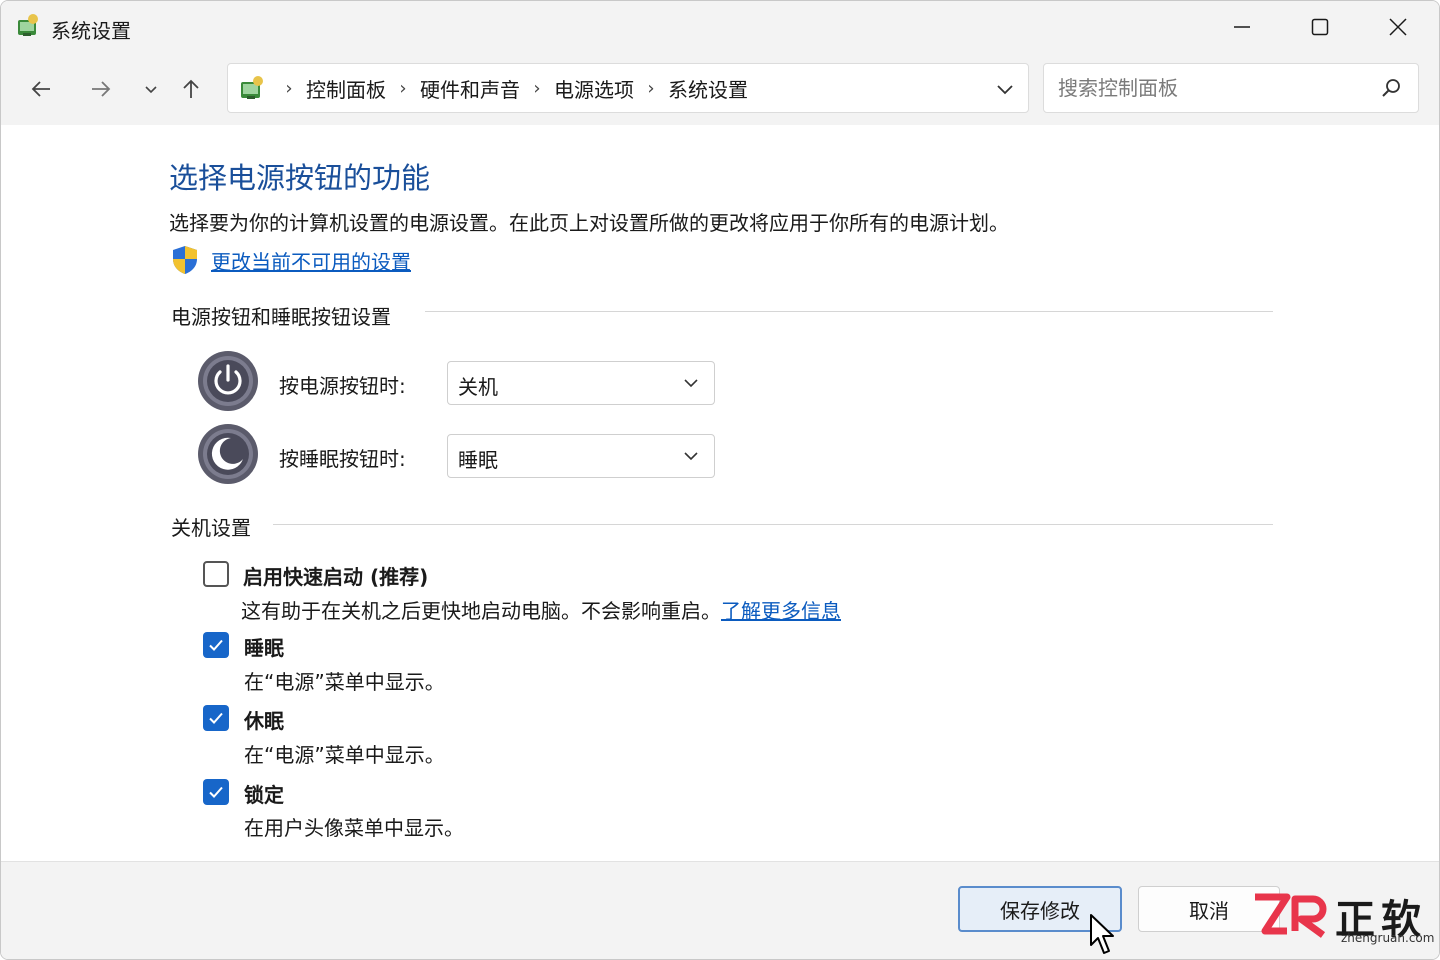  Describe the element at coordinates (478, 460) in the screenshot. I see `sleep-button-action-value: 睡眠` at that location.